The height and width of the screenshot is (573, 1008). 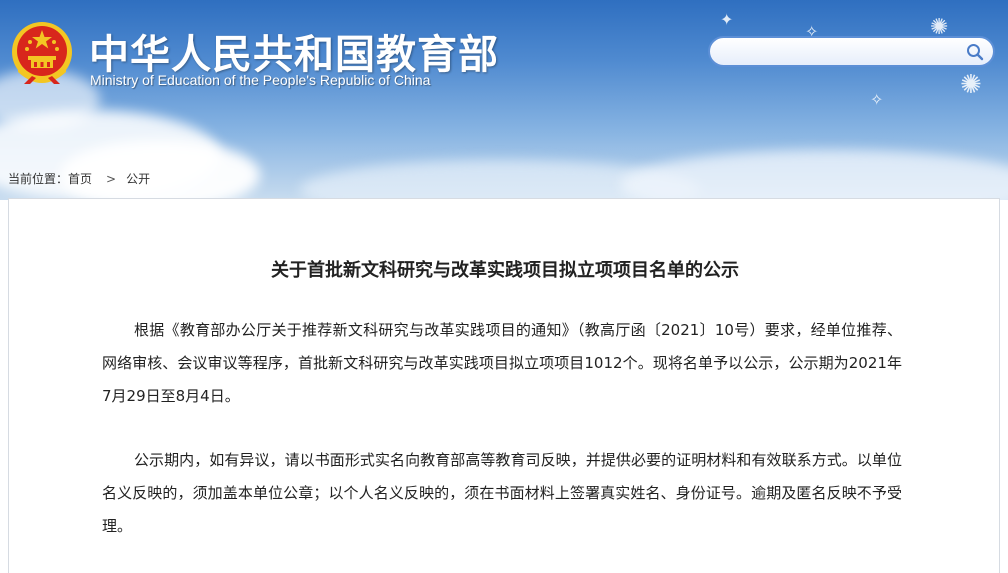 I want to click on sparkle-icon: ✧, so click(x=877, y=99).